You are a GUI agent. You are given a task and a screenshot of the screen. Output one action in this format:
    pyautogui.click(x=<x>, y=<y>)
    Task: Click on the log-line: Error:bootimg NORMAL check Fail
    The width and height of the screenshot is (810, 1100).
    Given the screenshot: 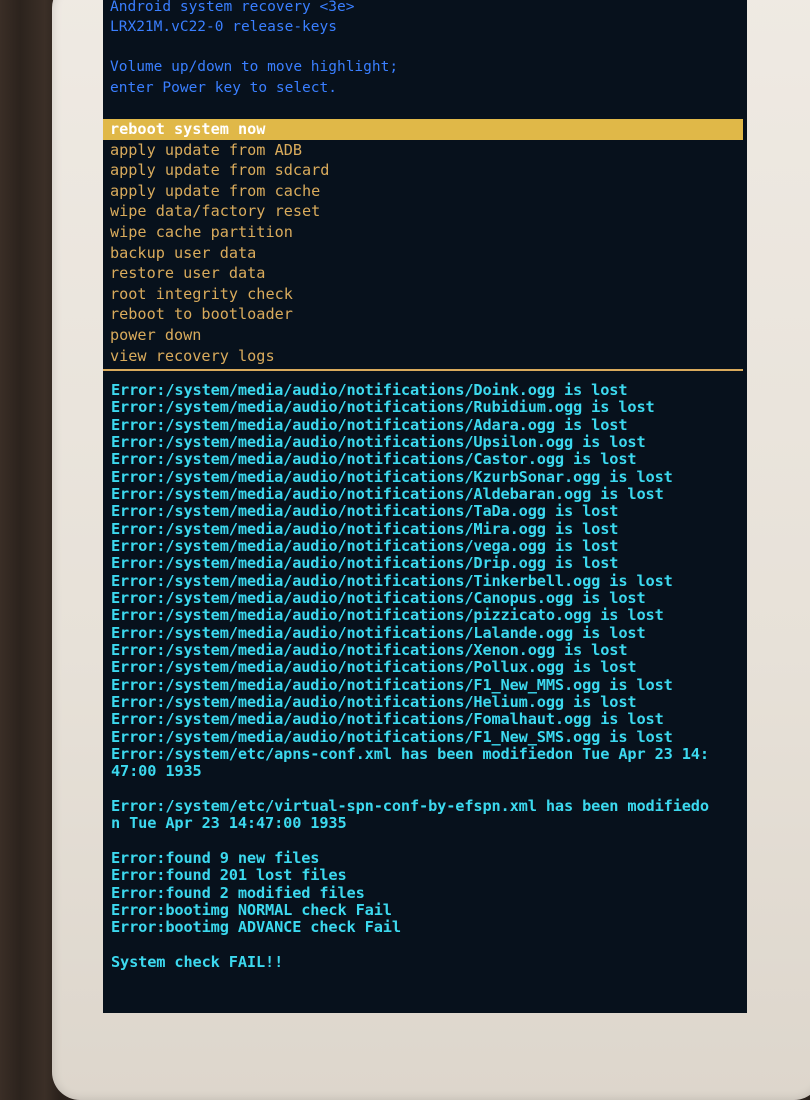 What is the action you would take?
    pyautogui.click(x=251, y=909)
    